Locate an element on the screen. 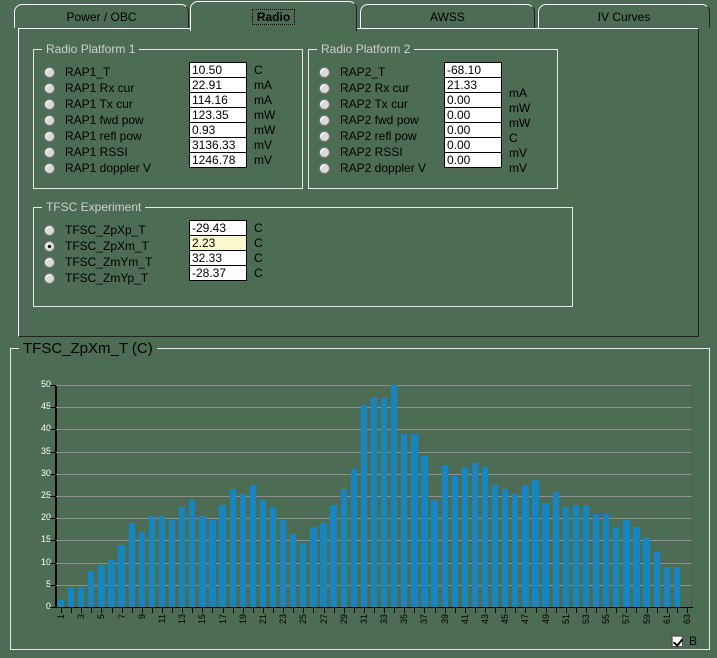 Image resolution: width=717 pixels, height=658 pixels. tab-bar: Power / OBC Radio AWSS IV Curves is located at coordinates (358, 15).